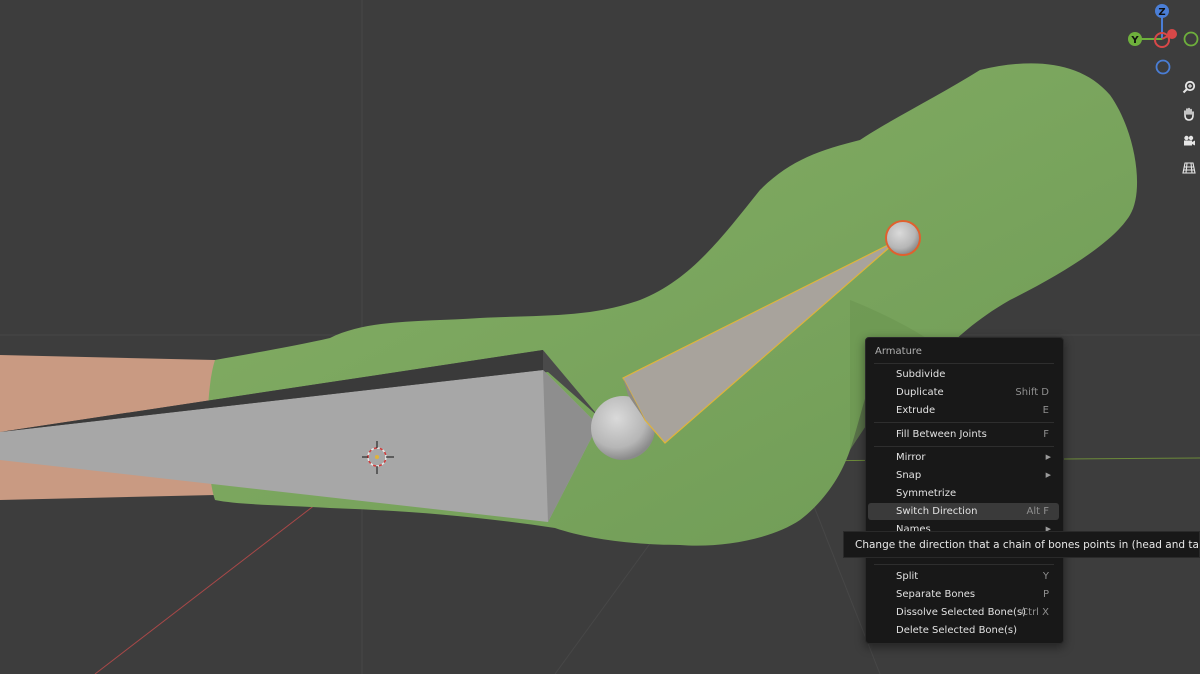 Image resolution: width=1200 pixels, height=674 pixels. What do you see at coordinates (963, 576) in the screenshot?
I see `menu-item-split: Split Y` at bounding box center [963, 576].